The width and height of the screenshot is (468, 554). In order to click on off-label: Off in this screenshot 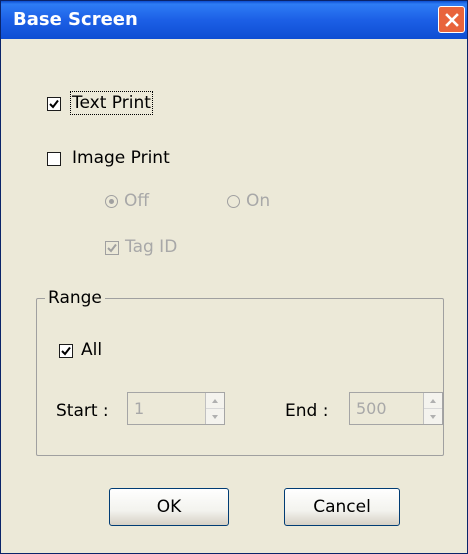, I will do `click(136, 201)`.